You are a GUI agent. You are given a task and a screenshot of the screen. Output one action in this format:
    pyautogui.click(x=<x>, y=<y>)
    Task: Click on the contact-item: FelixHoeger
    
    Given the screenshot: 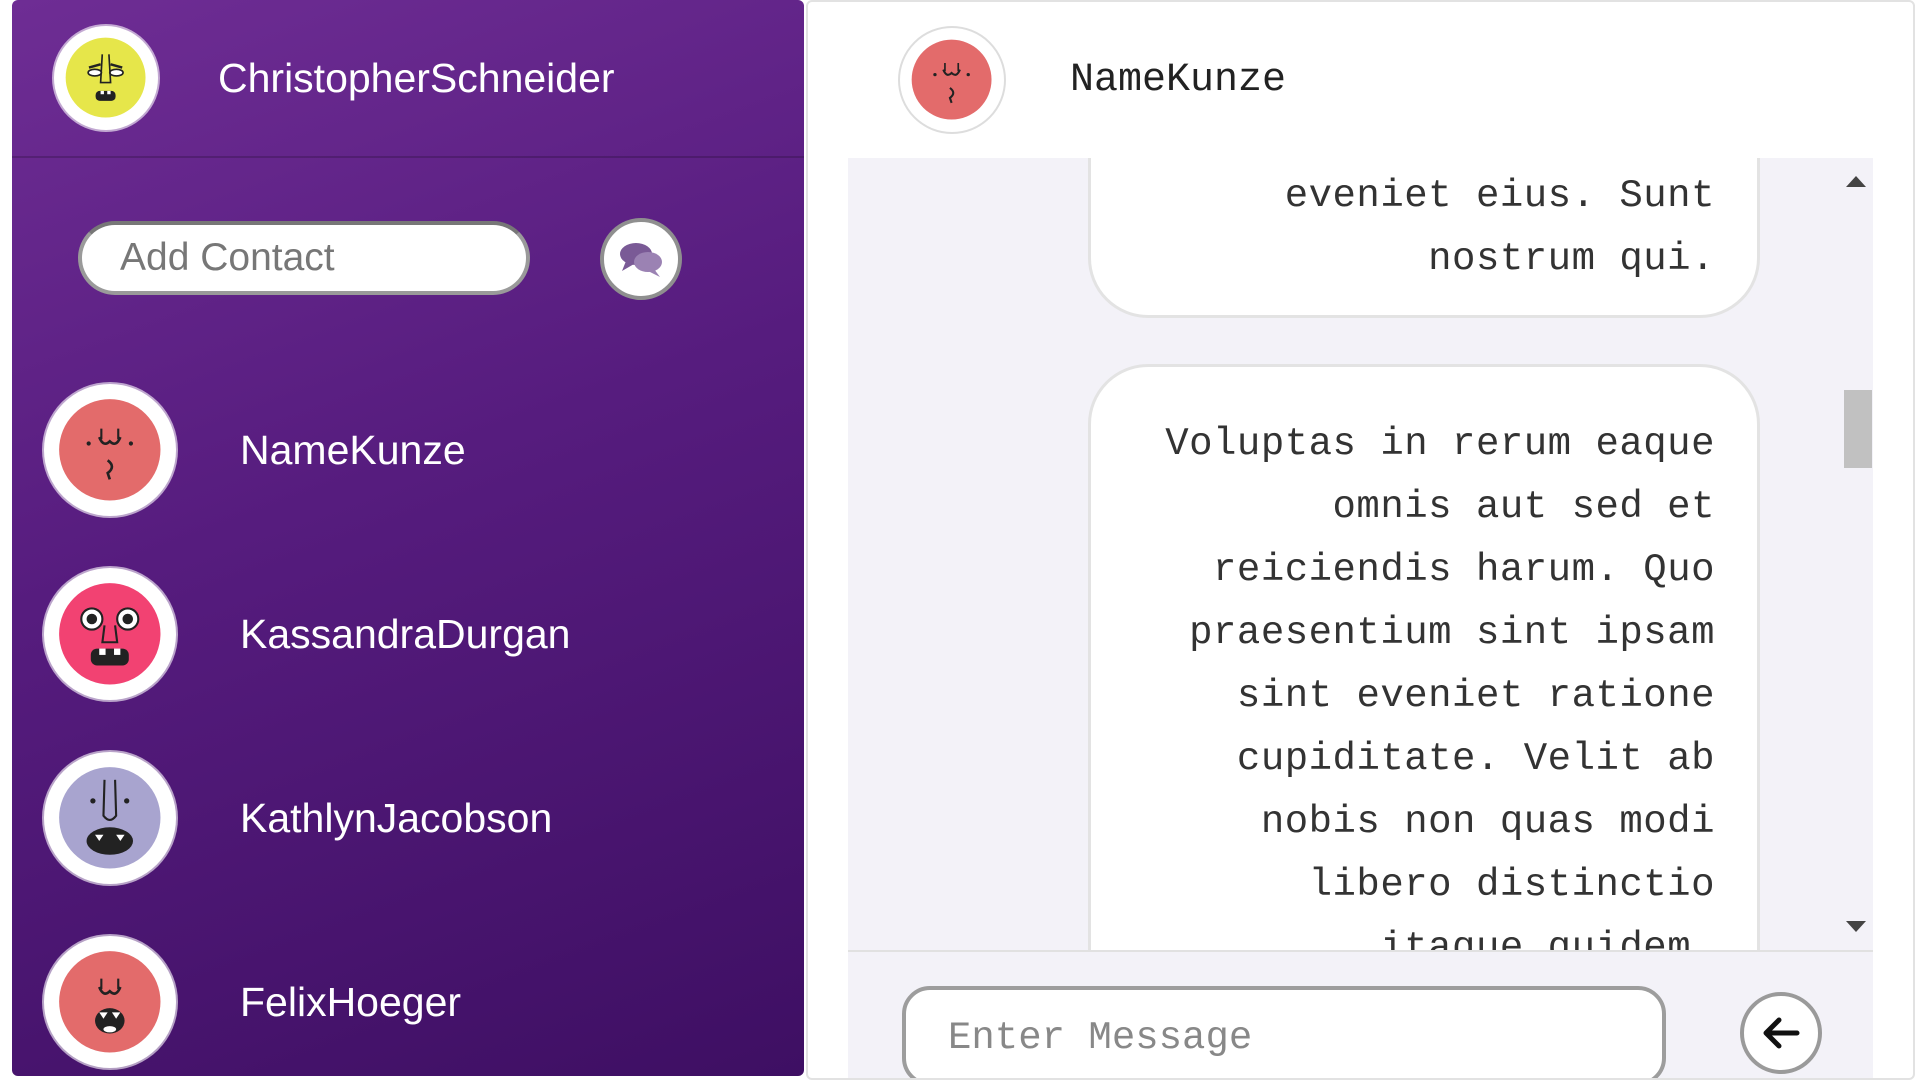 What is the action you would take?
    pyautogui.click(x=408, y=993)
    